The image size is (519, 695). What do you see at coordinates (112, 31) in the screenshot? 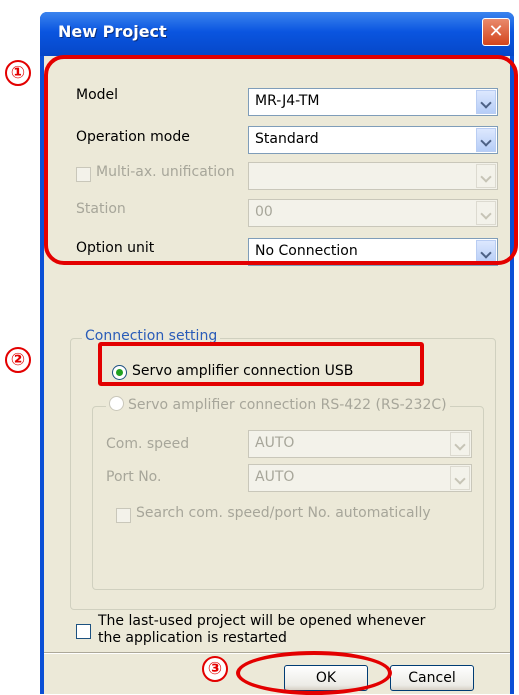
I see `window-title: New Project` at bounding box center [112, 31].